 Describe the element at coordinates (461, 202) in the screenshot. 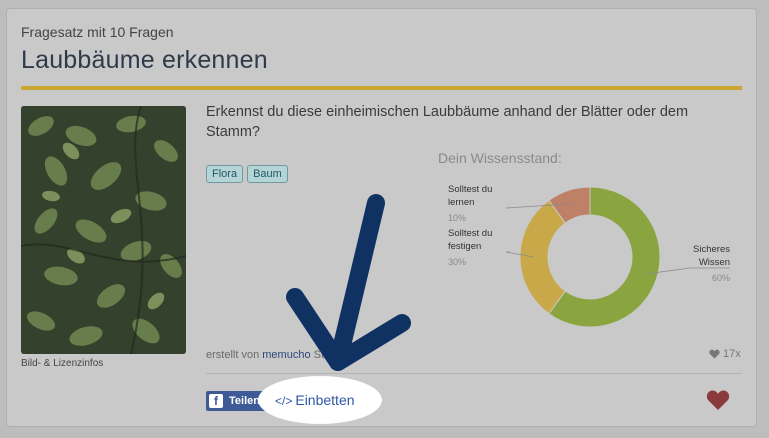

I see `donut-label-2-1: lernen` at that location.